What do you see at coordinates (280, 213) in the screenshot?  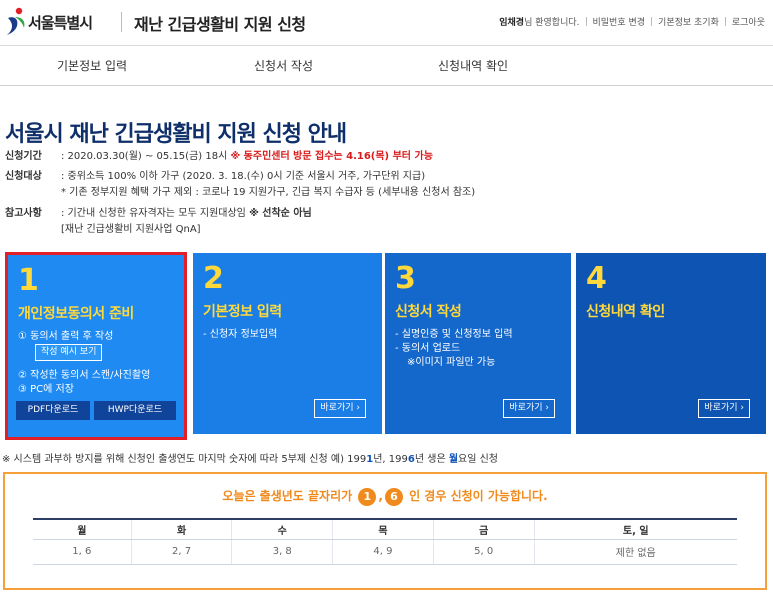 I see `reference-bold: ※ 선착순 아님` at bounding box center [280, 213].